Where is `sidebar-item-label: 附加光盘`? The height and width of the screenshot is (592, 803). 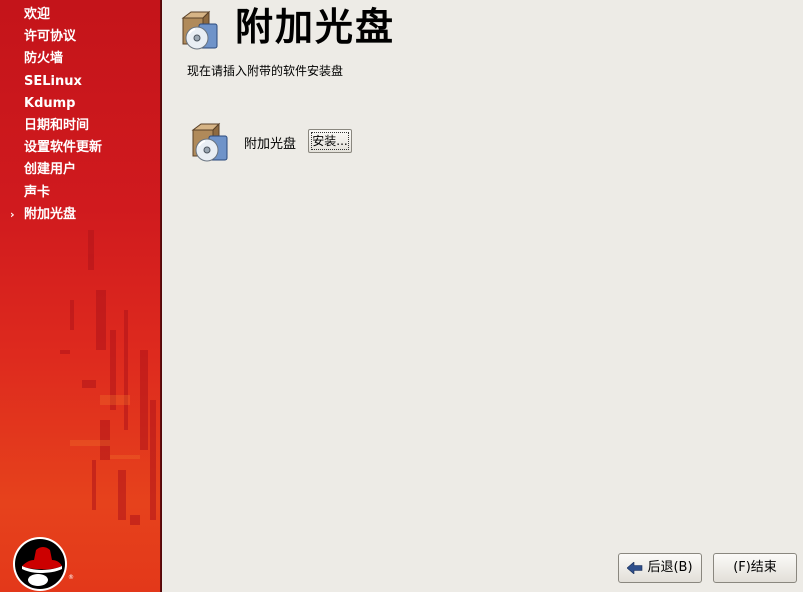
sidebar-item-label: 附加光盘 is located at coordinates (50, 214).